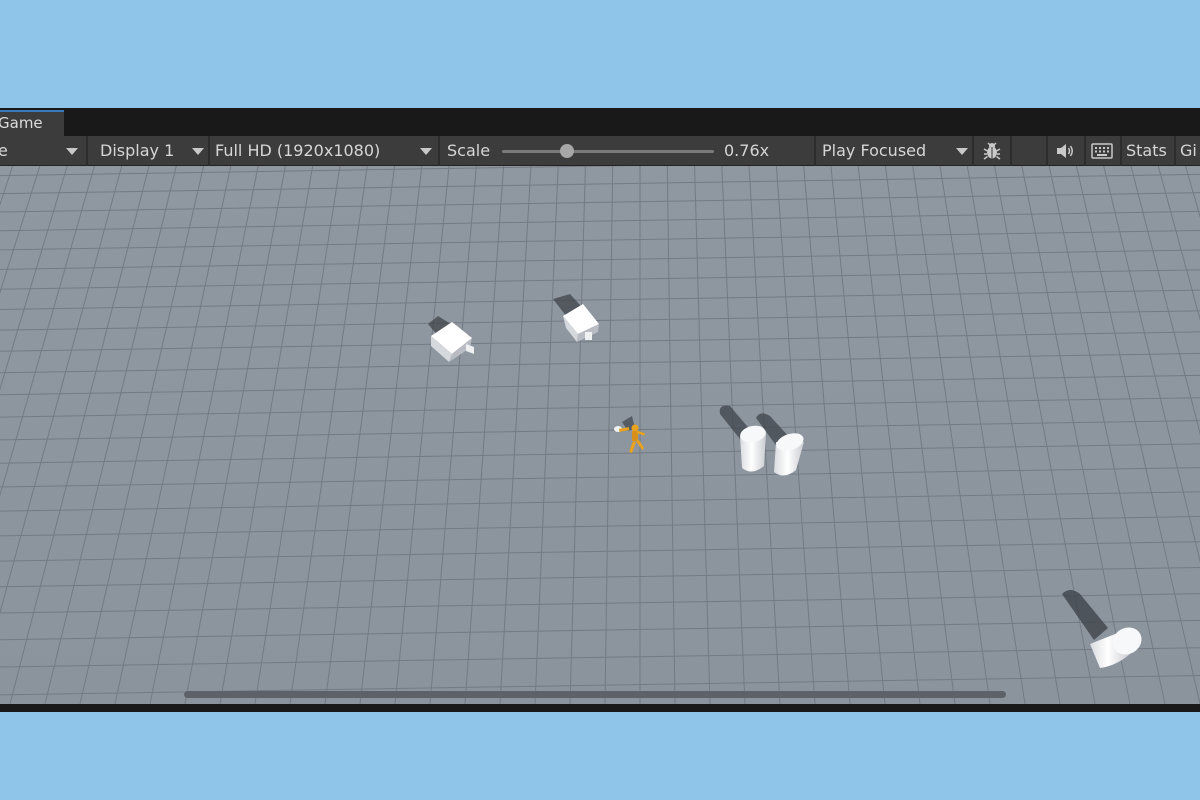  I want to click on bug-icon, so click(992, 151).